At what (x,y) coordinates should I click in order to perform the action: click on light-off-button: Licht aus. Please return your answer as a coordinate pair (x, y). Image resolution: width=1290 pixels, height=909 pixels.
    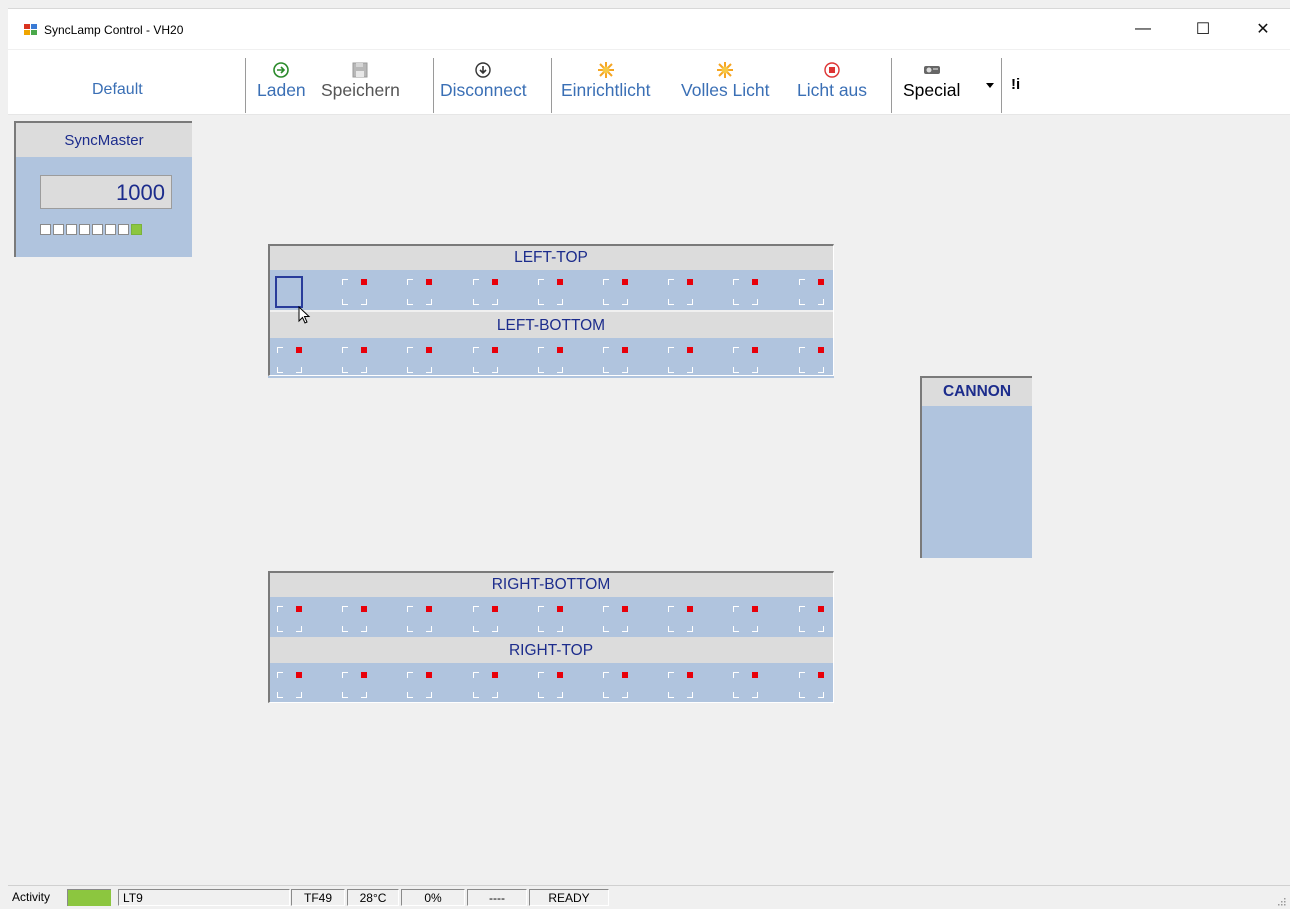
    Looking at the image, I should click on (832, 81).